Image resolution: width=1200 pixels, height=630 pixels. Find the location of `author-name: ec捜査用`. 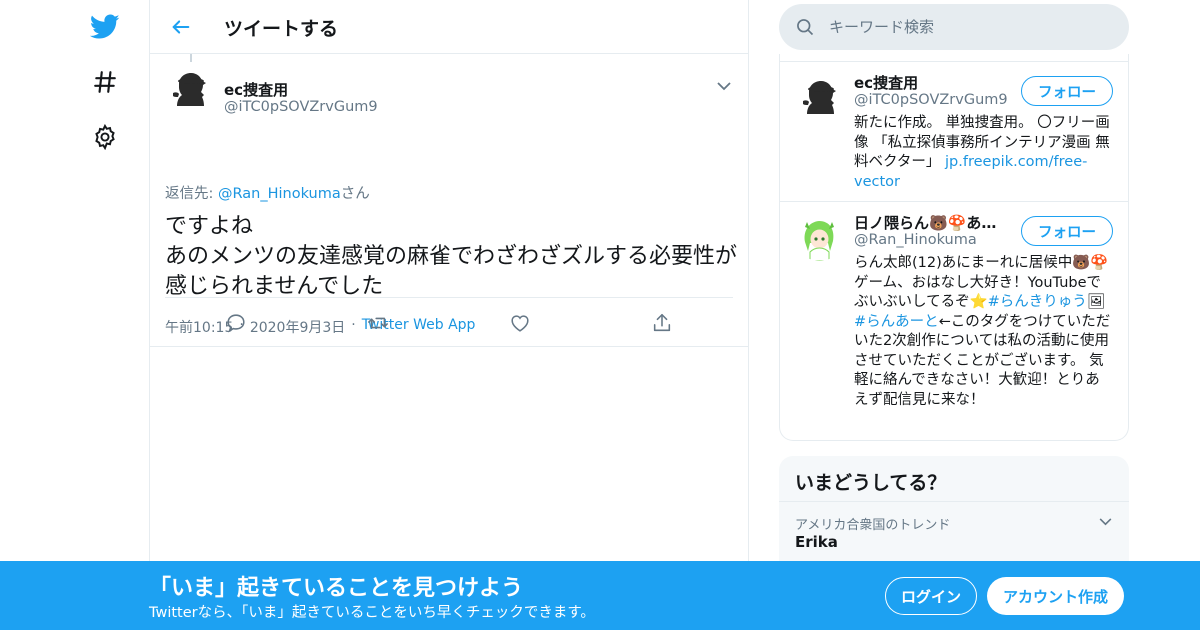

author-name: ec捜査用 is located at coordinates (256, 89).